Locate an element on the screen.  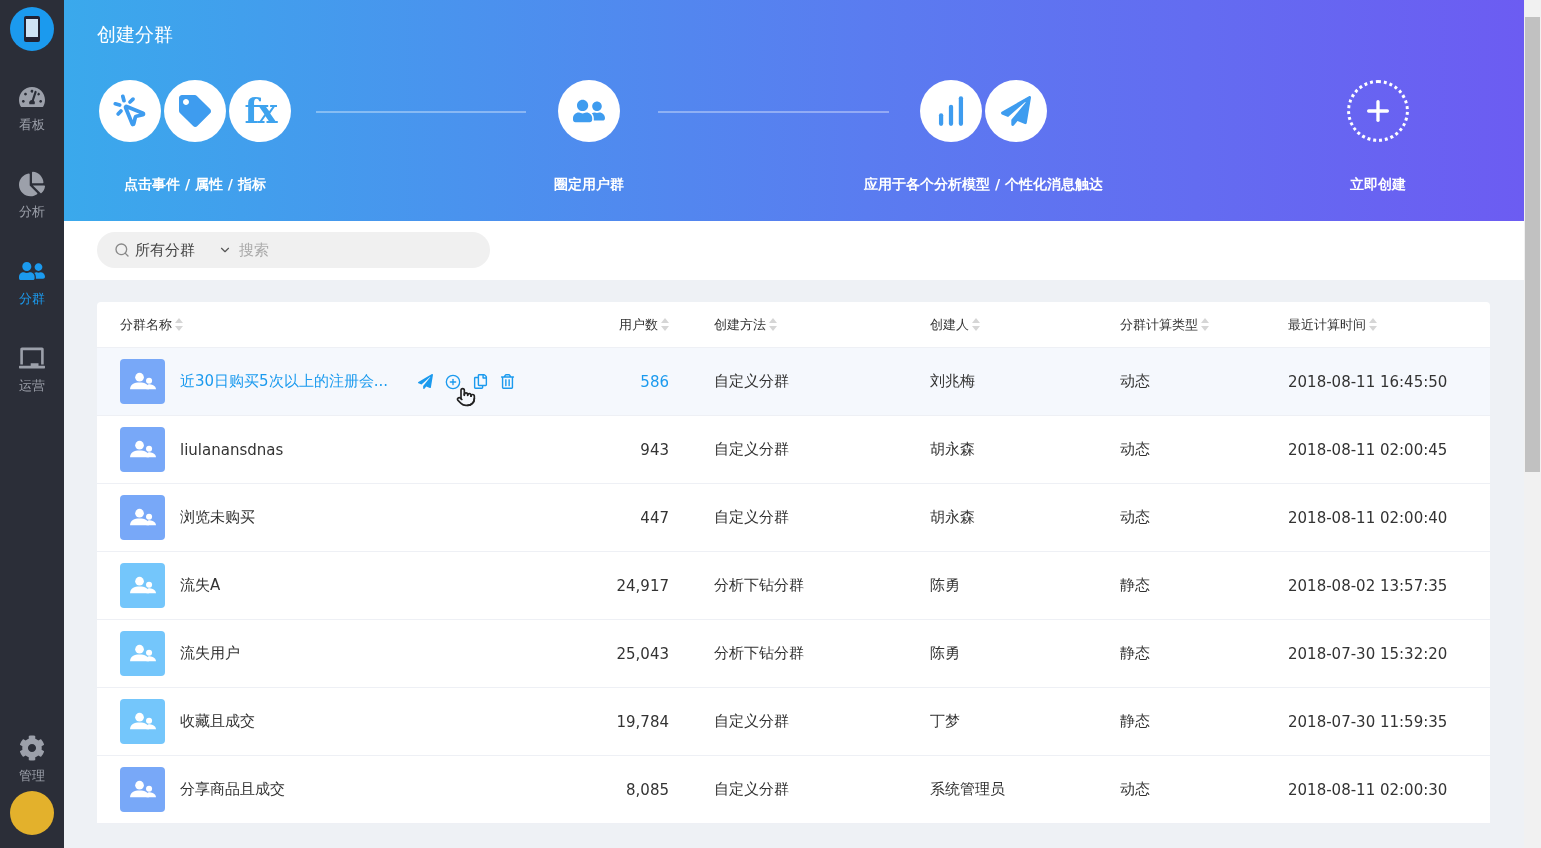
pointer-click-icon is located at coordinates (130, 111).